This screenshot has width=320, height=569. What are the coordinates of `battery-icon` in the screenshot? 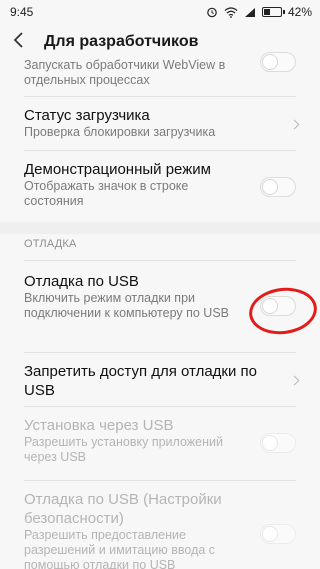 It's located at (273, 12).